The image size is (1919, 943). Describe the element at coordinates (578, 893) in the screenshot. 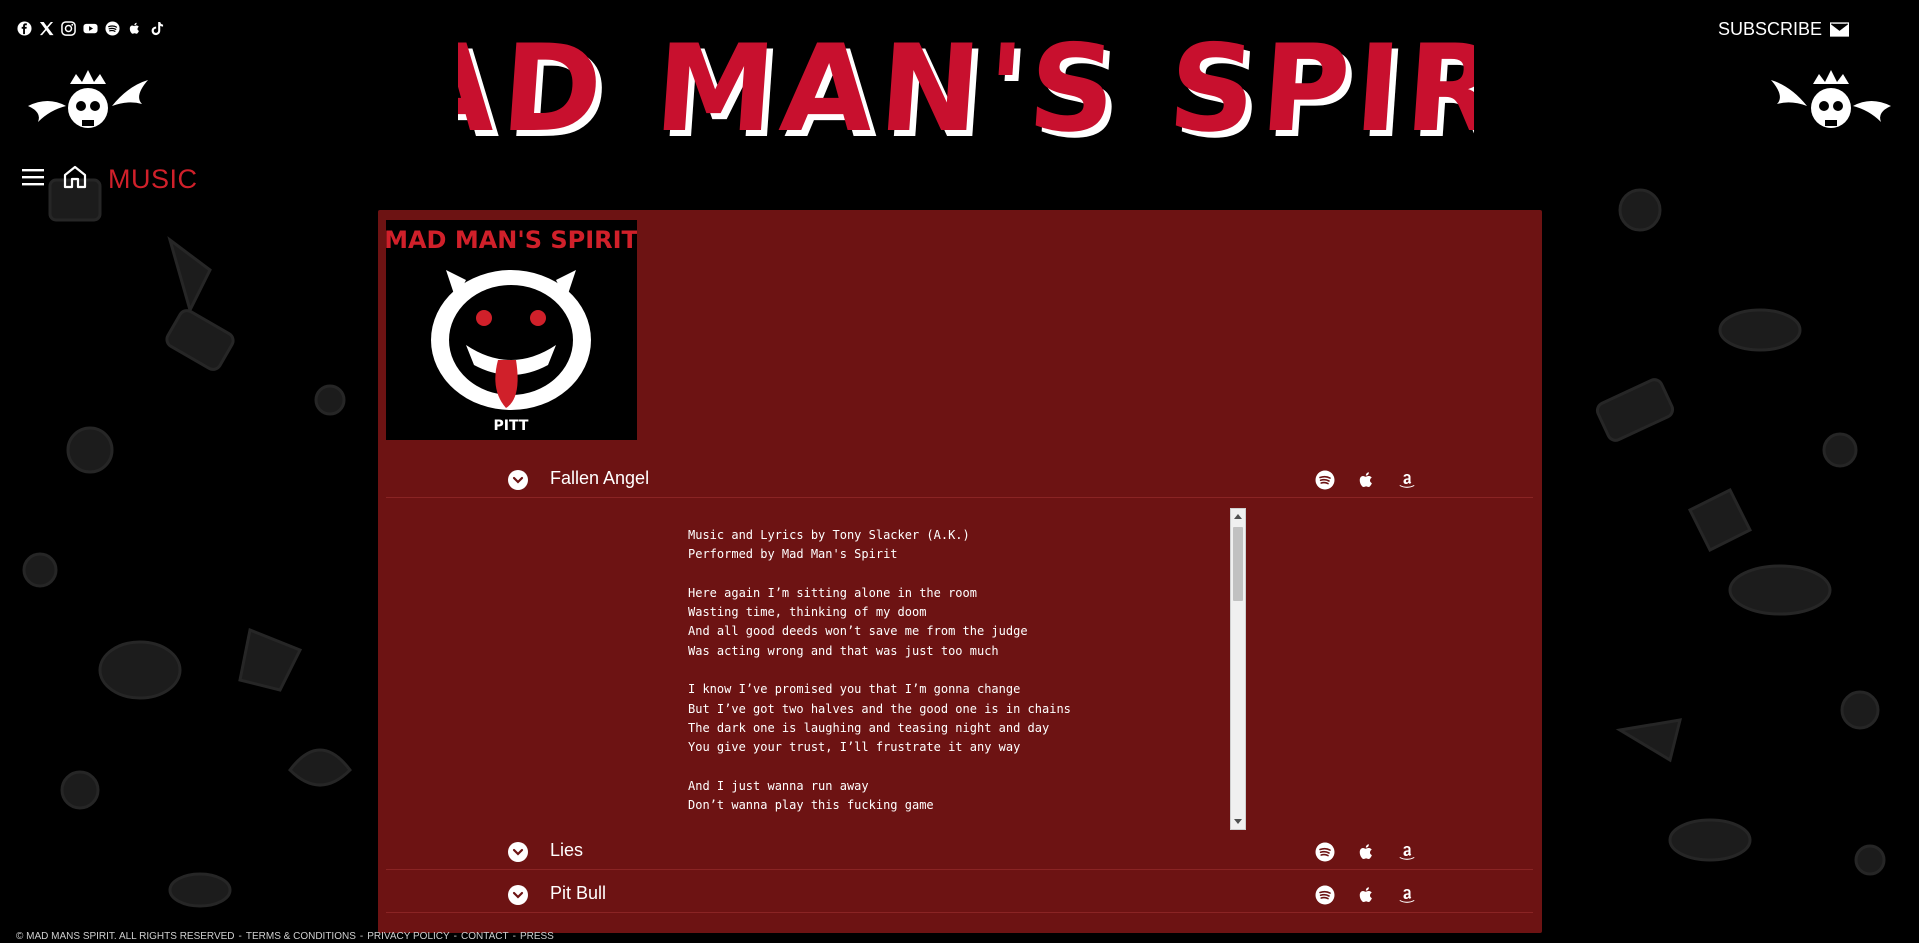

I see `track-title: Pit Bull` at that location.